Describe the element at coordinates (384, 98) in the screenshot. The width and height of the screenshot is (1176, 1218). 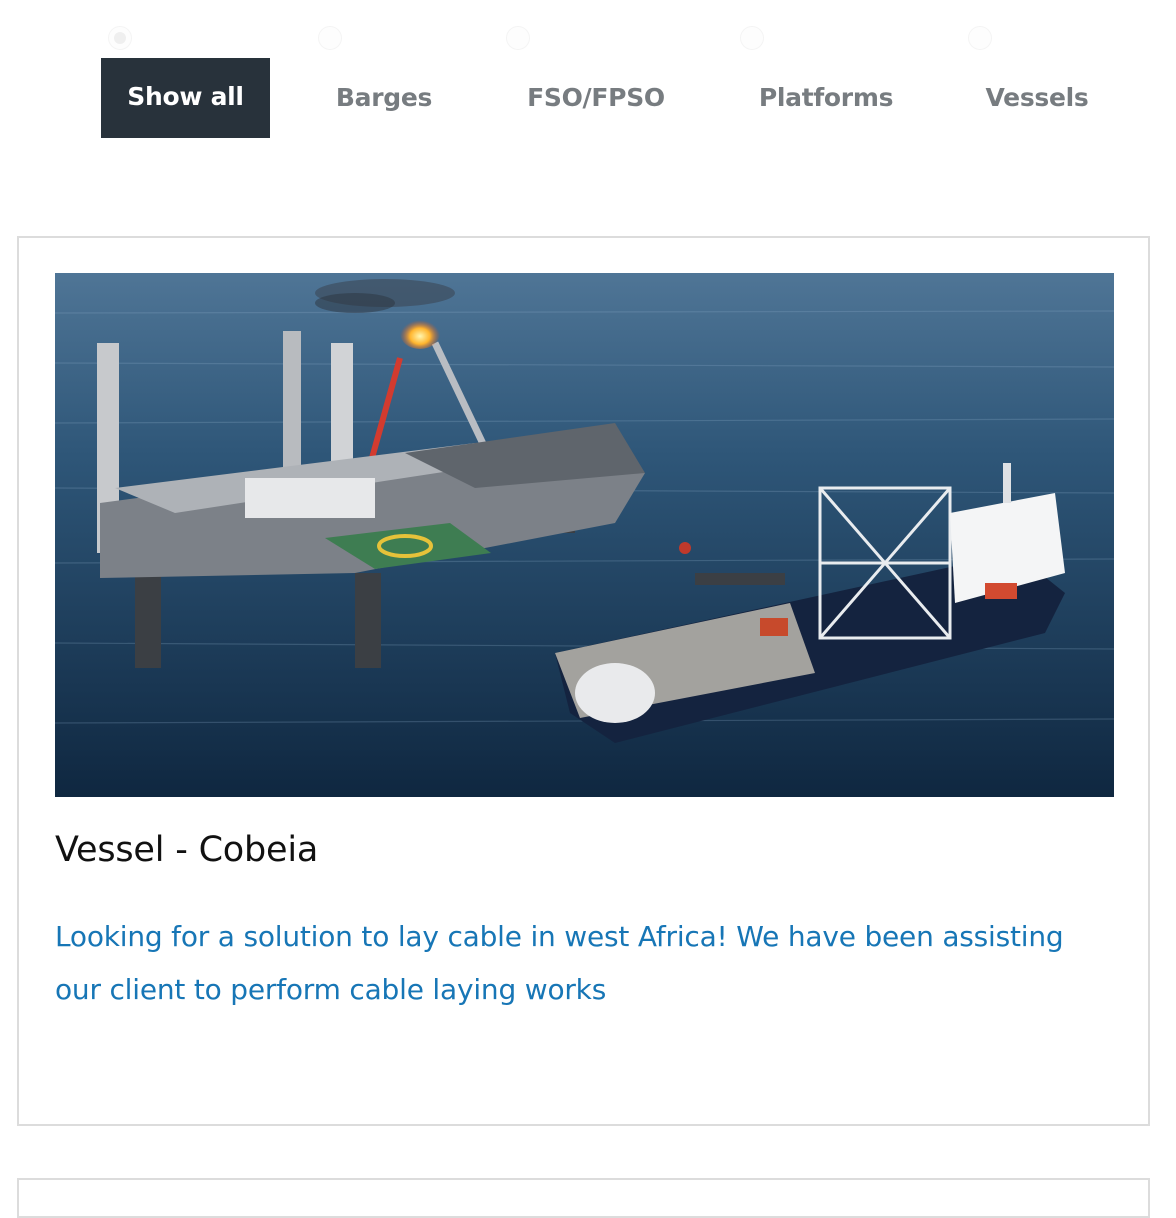
I see `filter-barges-button: Barges` at that location.